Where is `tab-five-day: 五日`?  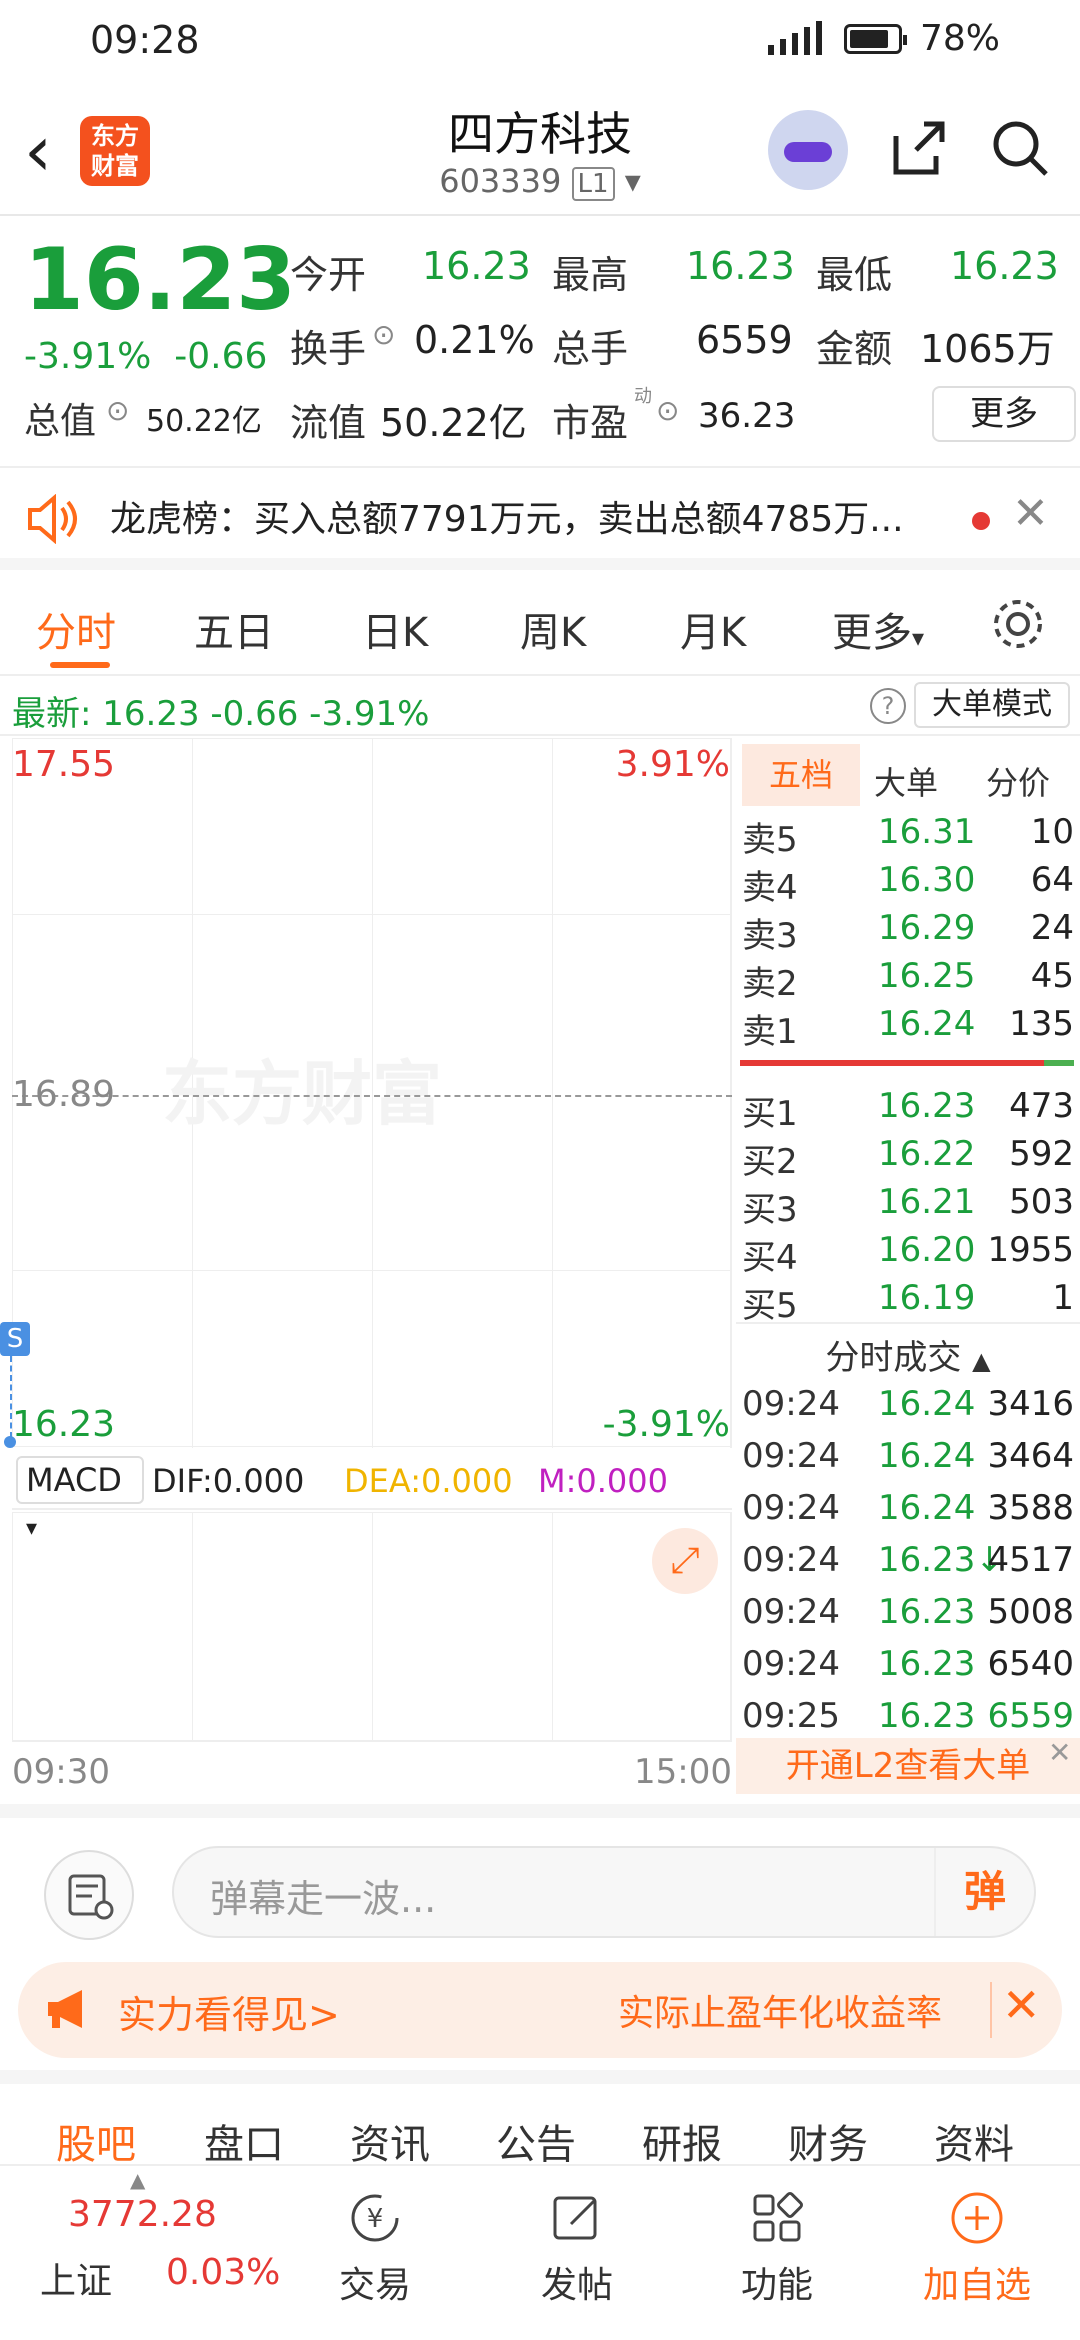
tab-five-day: 五日 is located at coordinates (234, 629).